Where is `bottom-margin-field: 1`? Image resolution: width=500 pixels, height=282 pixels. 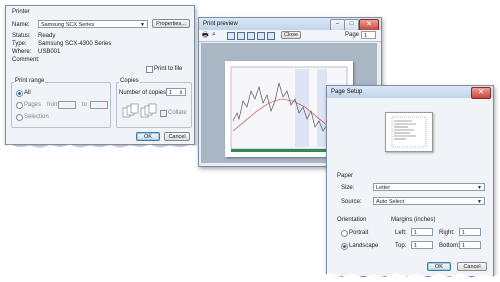 bottom-margin-field: 1 is located at coordinates (470, 245).